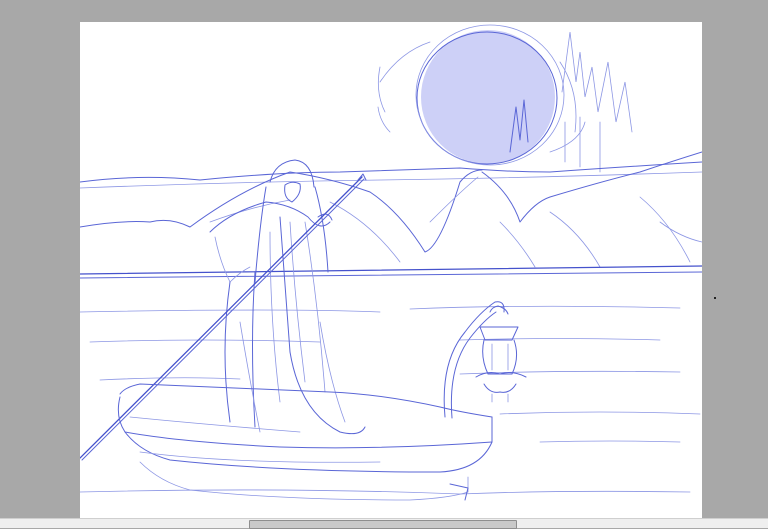 Image resolution: width=768 pixels, height=529 pixels. I want to click on lantern-sketch, so click(485, 360).